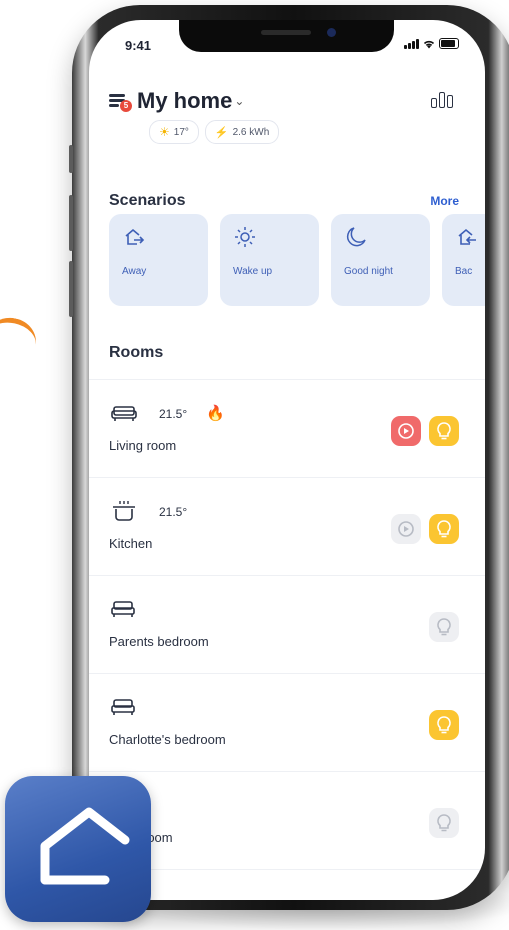 The height and width of the screenshot is (930, 509). I want to click on moon-icon, so click(356, 237).